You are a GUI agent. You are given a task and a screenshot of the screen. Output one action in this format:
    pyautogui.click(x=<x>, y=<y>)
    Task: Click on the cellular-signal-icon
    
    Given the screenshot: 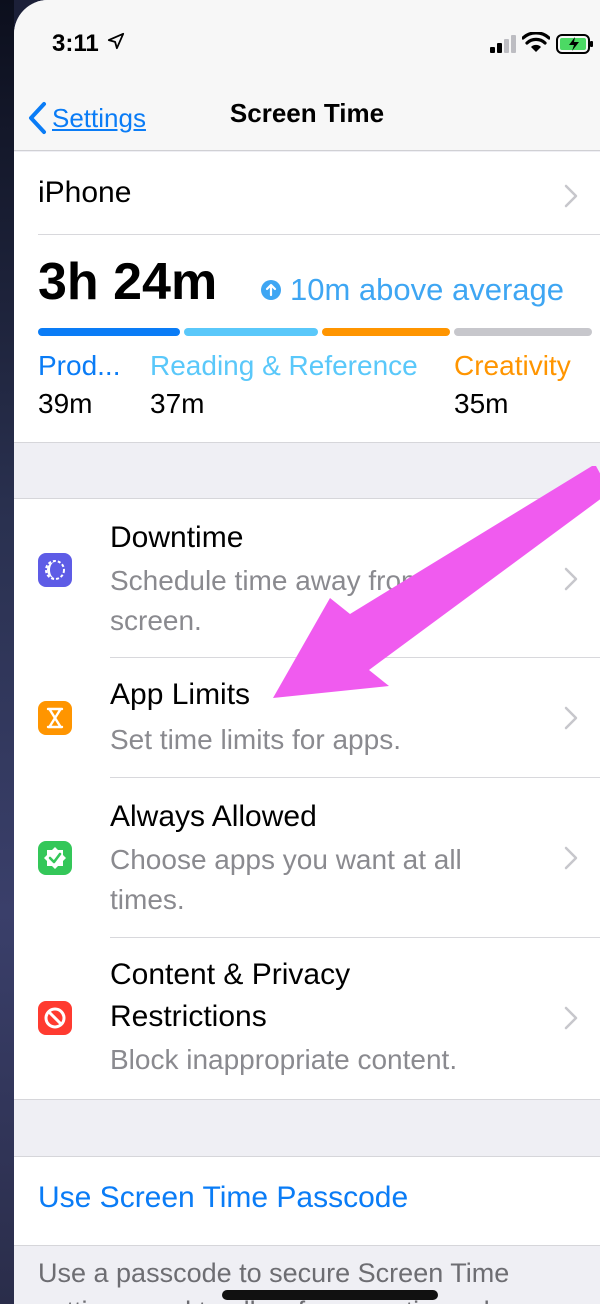 What is the action you would take?
    pyautogui.click(x=503, y=44)
    